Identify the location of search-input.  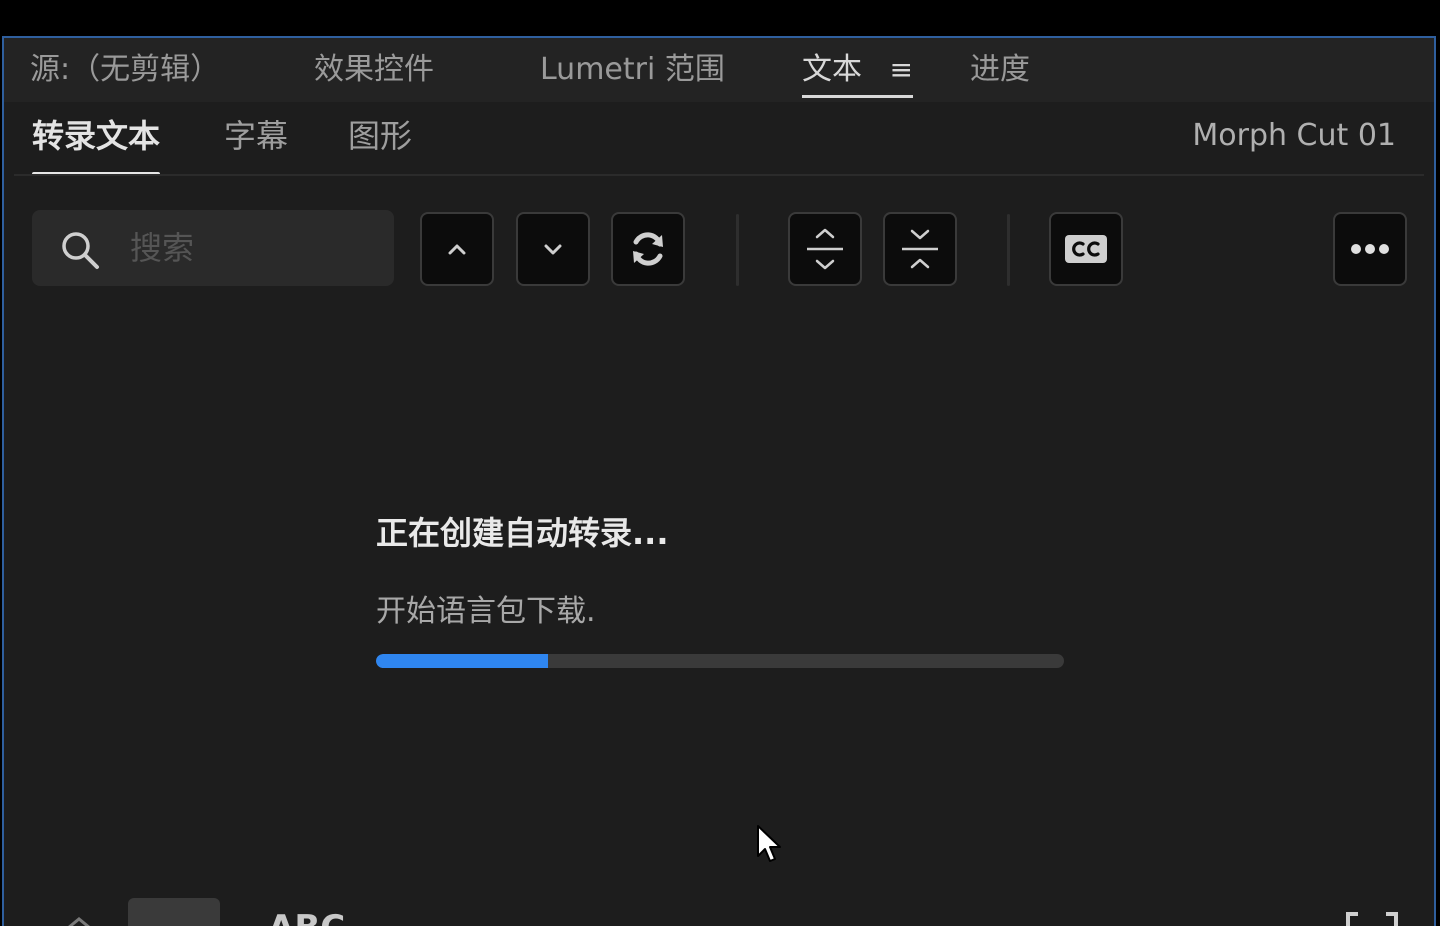
(250, 248).